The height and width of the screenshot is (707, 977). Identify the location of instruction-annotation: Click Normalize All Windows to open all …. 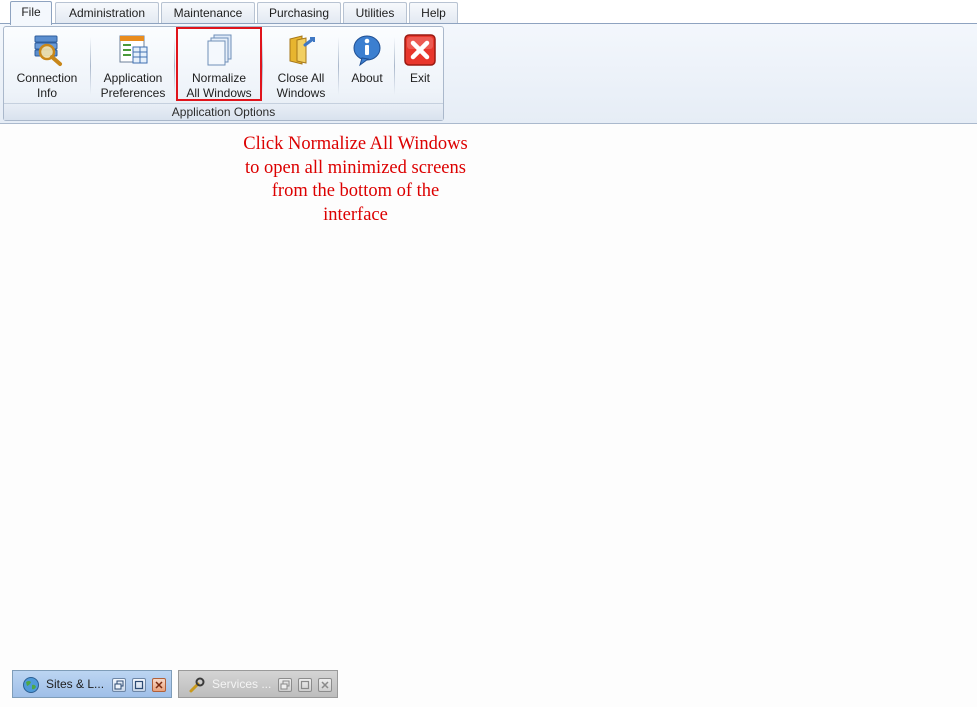
(355, 179).